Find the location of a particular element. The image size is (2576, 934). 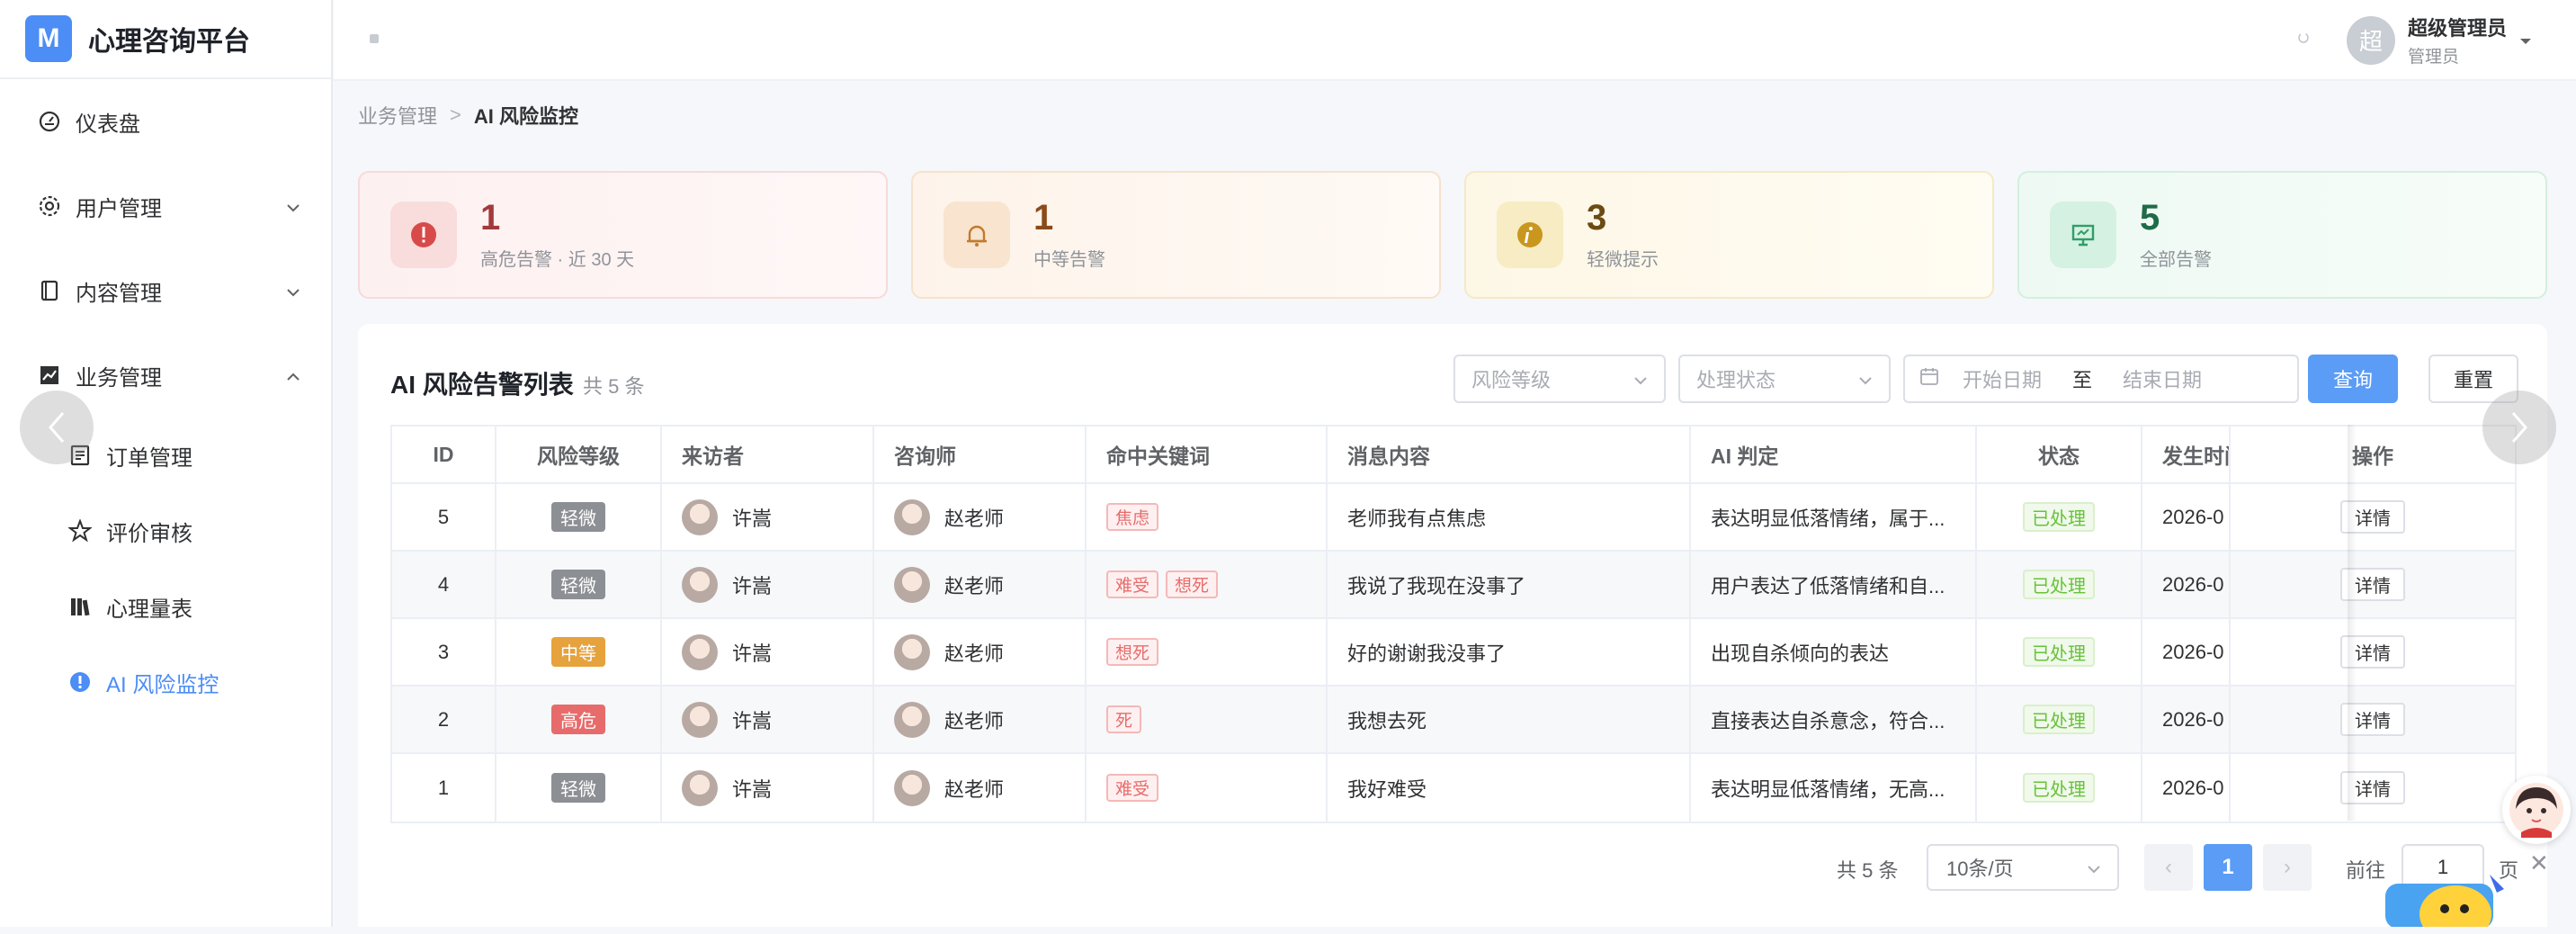

prev-page-button: ‹ is located at coordinates (2168, 867).